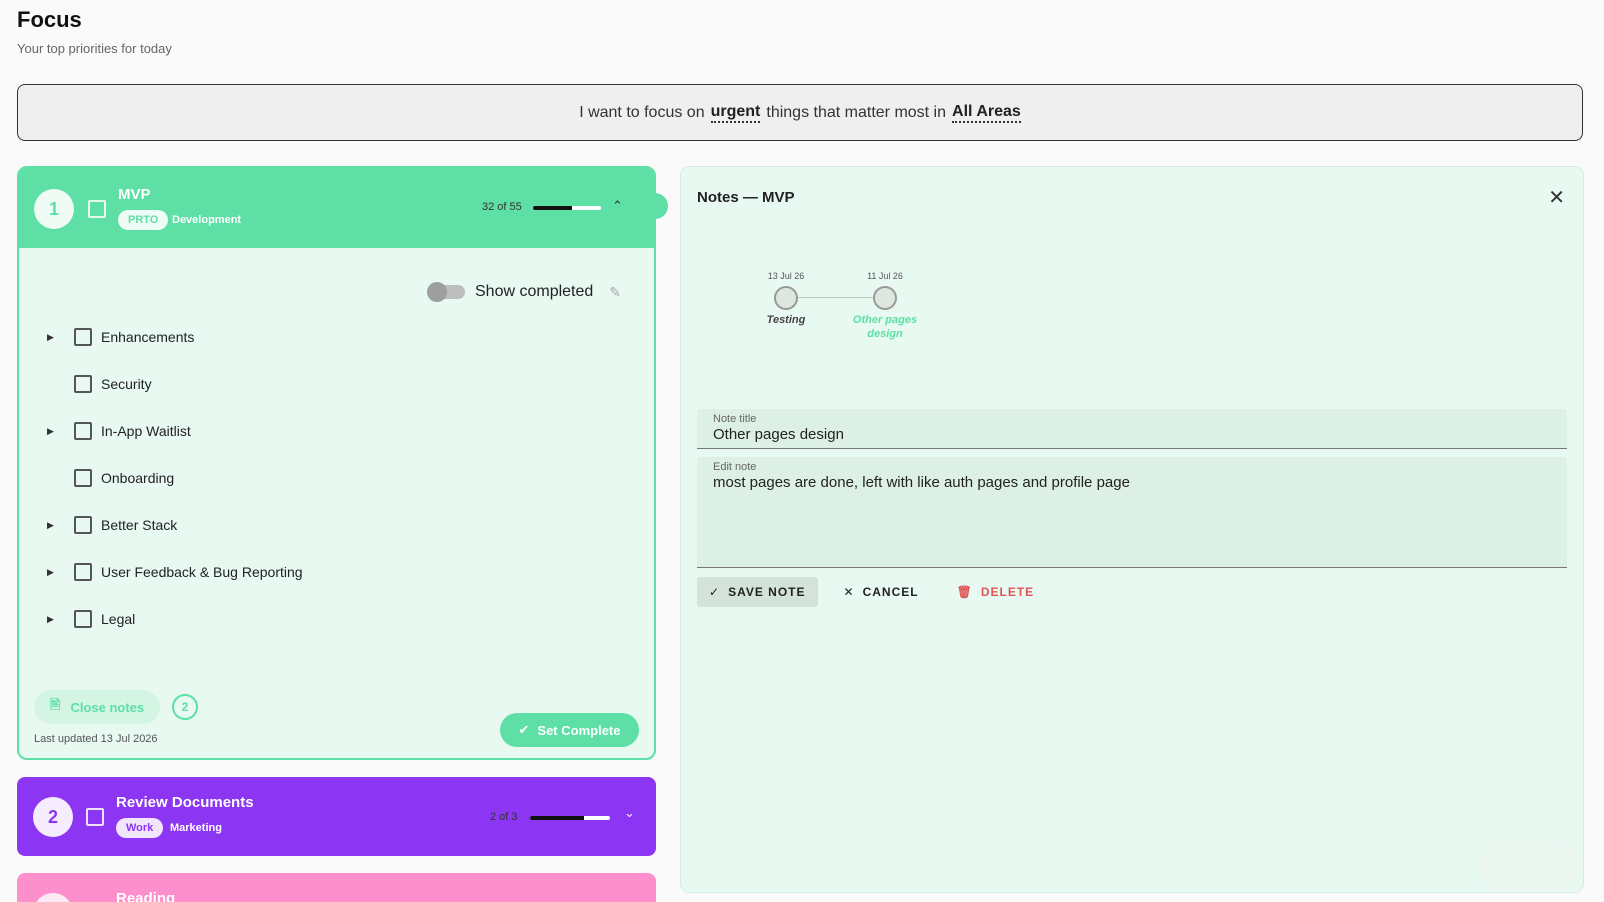 The width and height of the screenshot is (1604, 902). What do you see at coordinates (146, 896) in the screenshot?
I see `card-title: Reading` at bounding box center [146, 896].